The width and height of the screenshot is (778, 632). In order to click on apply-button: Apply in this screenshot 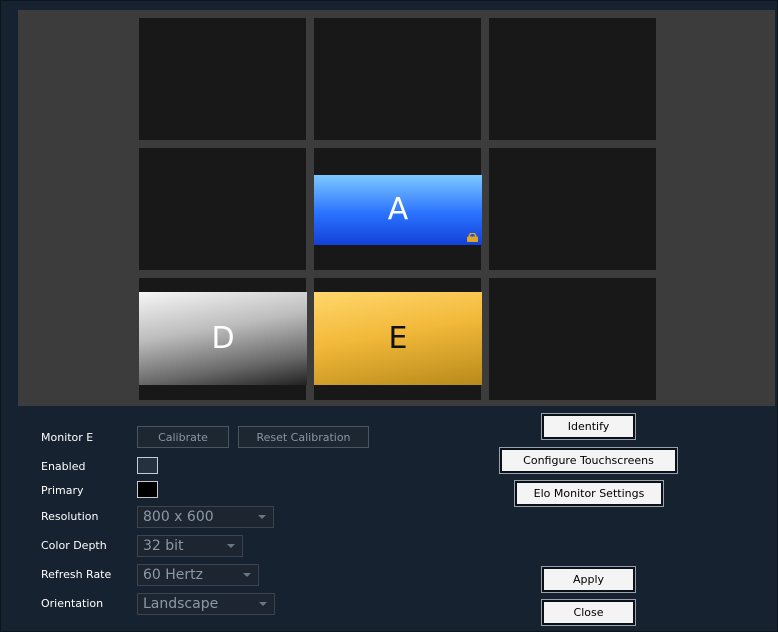, I will do `click(588, 579)`.